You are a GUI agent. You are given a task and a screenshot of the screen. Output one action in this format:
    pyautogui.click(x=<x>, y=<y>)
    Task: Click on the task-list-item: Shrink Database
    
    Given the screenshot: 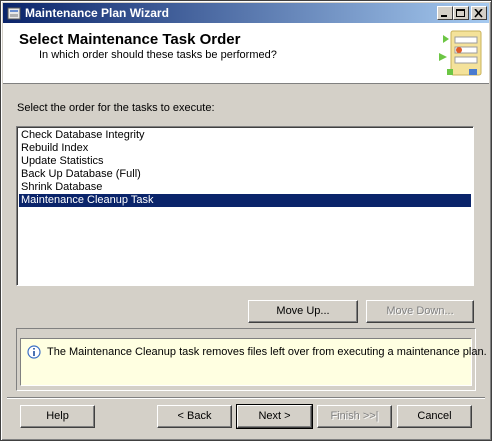 What is the action you would take?
    pyautogui.click(x=245, y=187)
    